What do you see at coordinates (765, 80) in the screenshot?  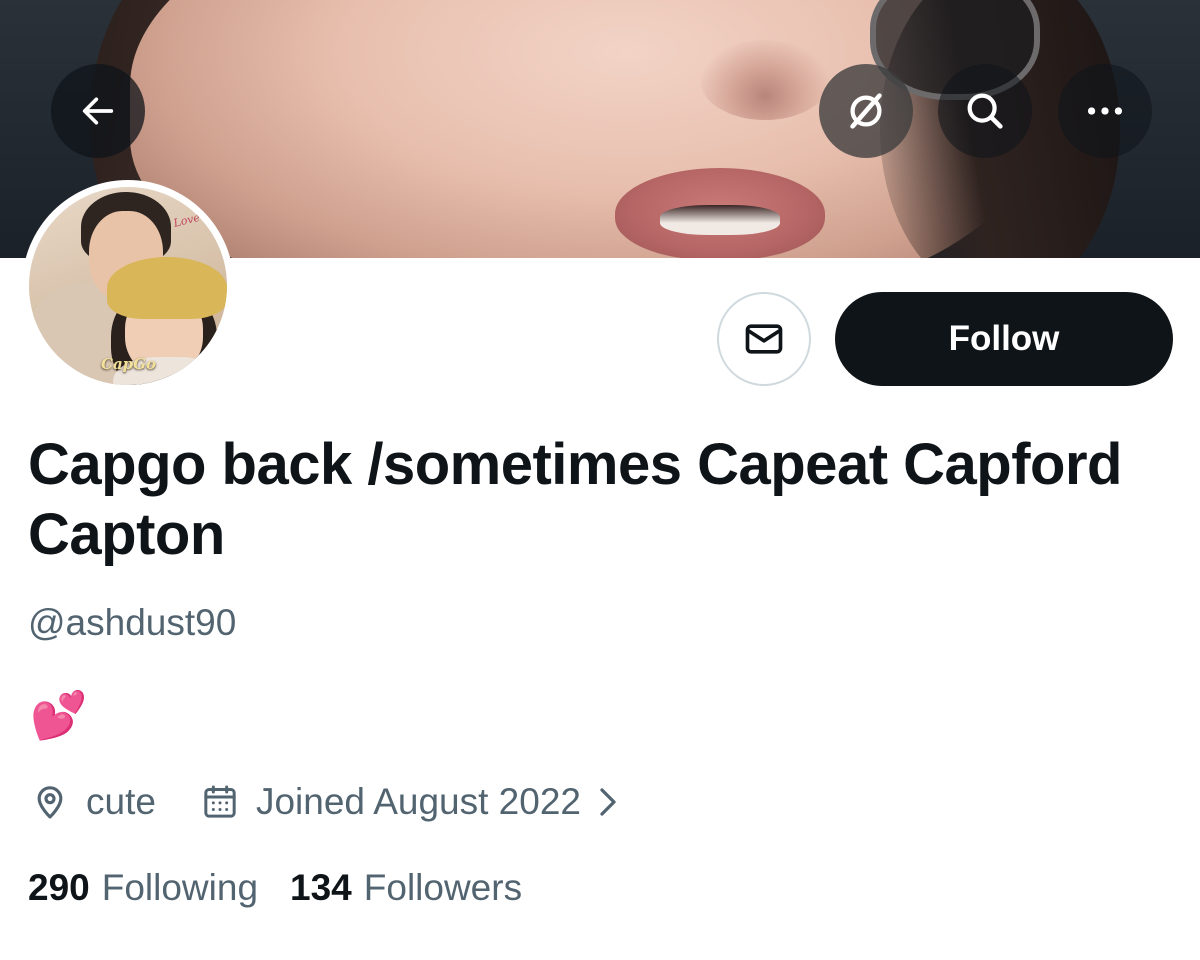 I see `banner-nose` at bounding box center [765, 80].